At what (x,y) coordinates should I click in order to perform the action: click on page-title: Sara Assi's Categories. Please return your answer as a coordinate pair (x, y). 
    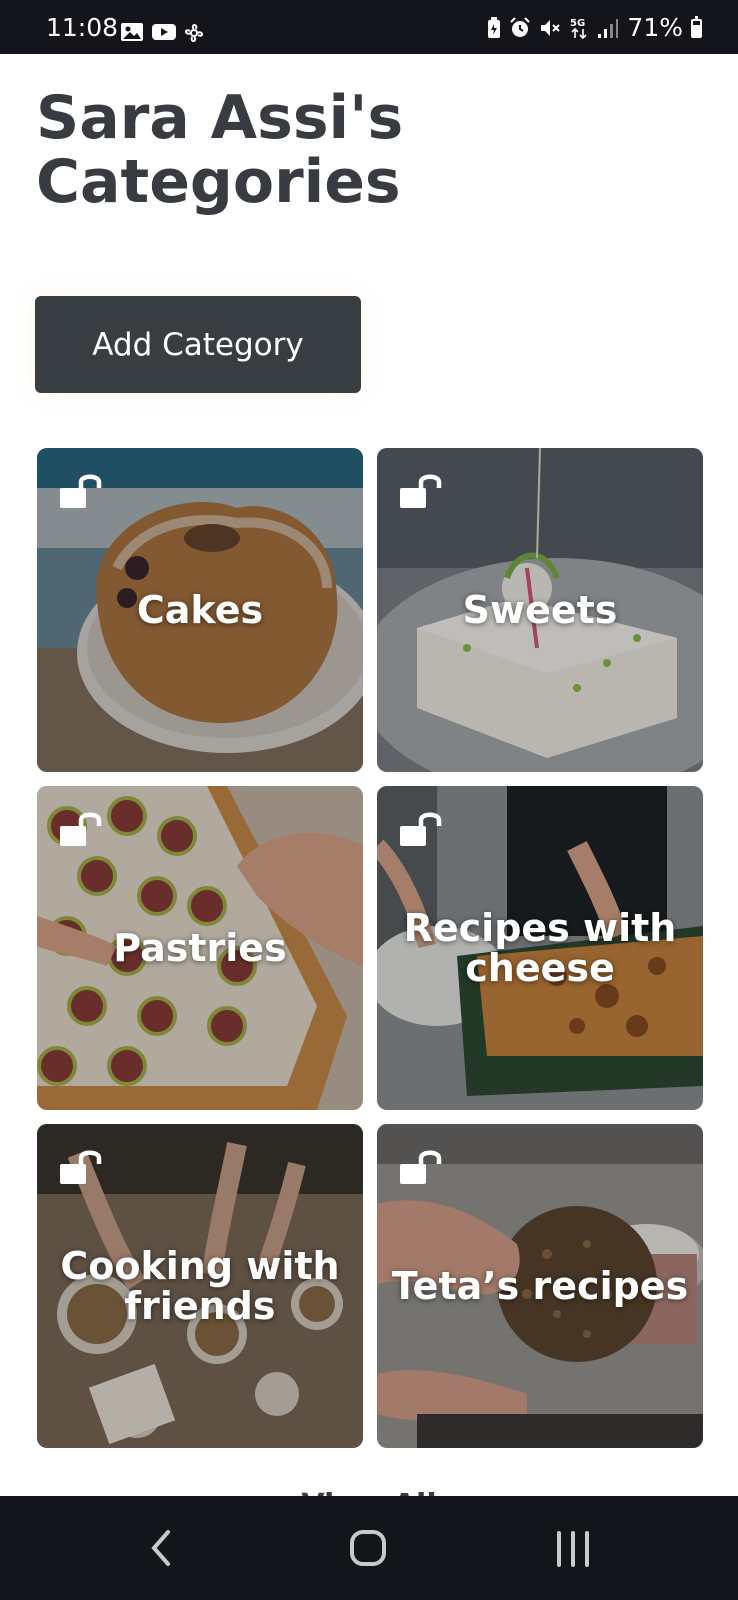
    Looking at the image, I should click on (220, 150).